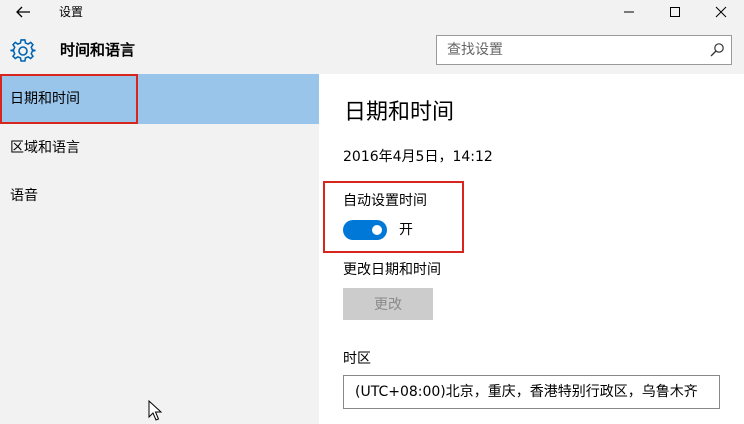  Describe the element at coordinates (155, 410) in the screenshot. I see `mouse-cursor-icon` at that location.